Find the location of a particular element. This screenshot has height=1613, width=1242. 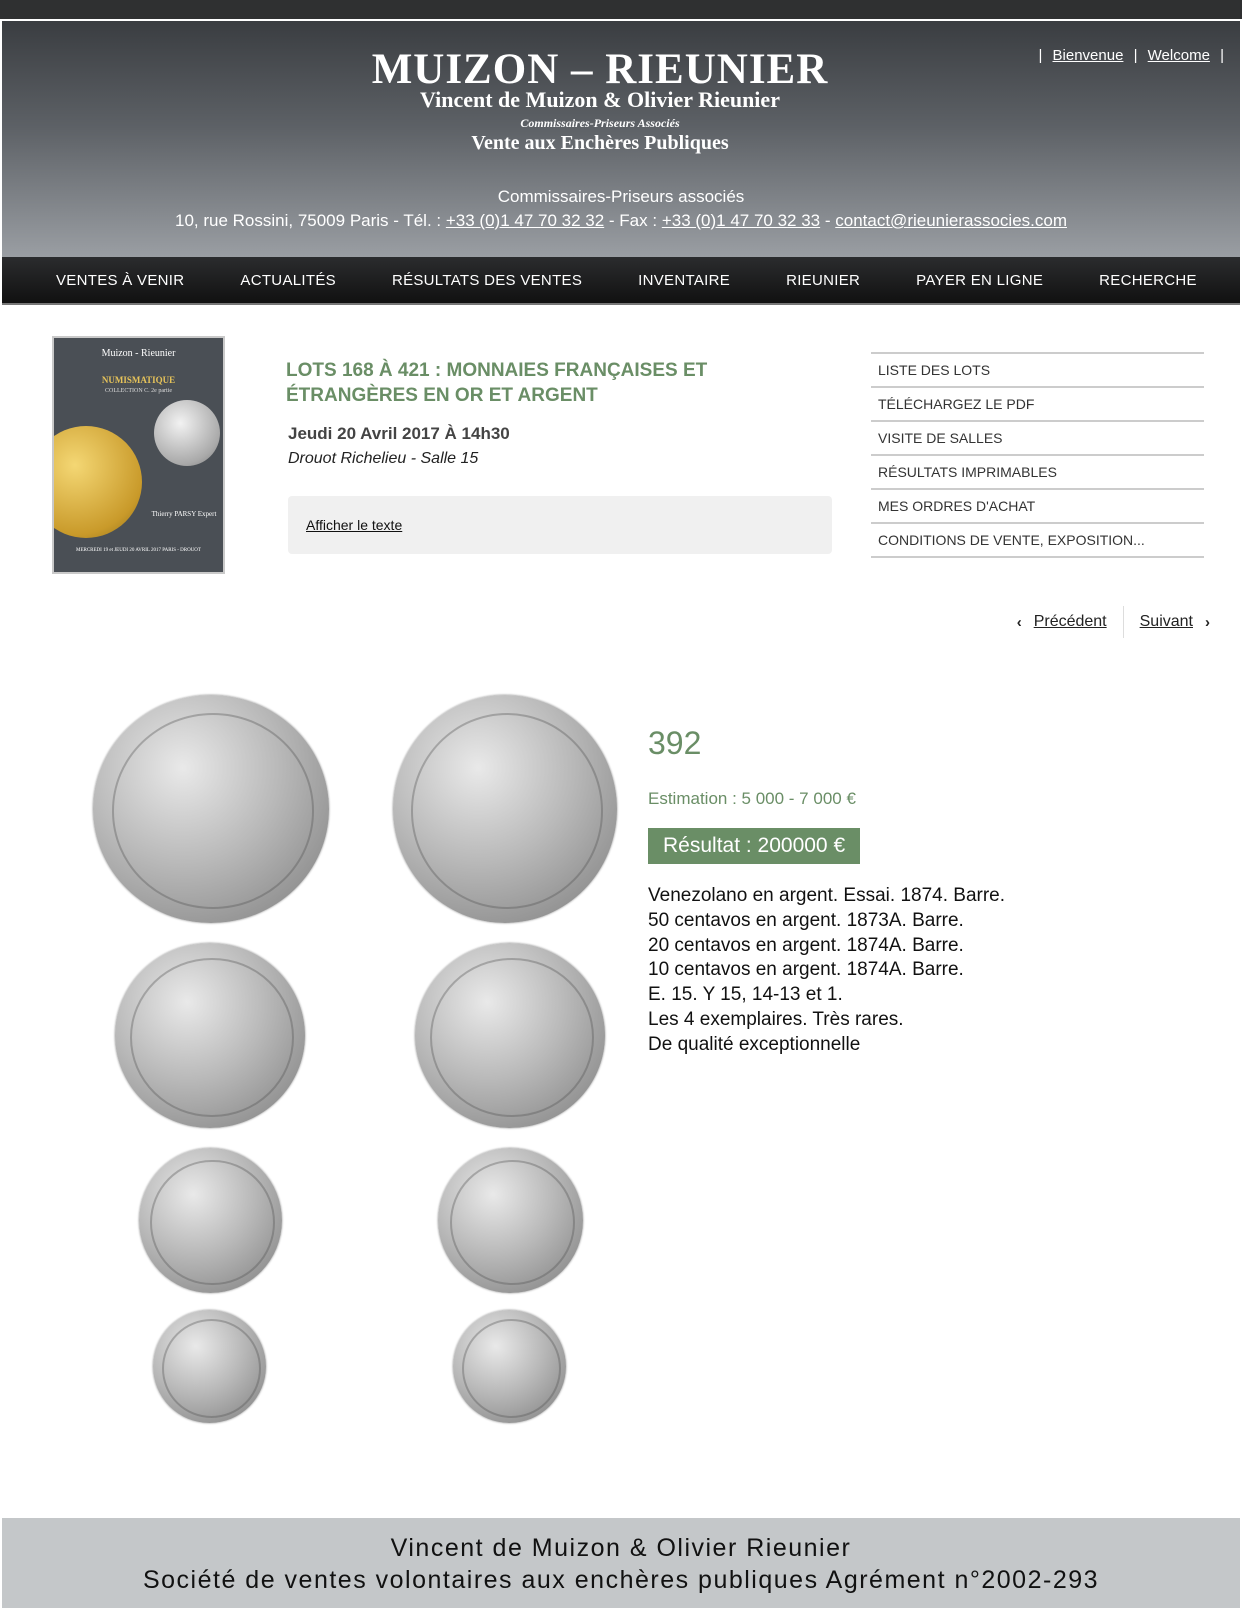

coin-image-venezolano-reverse is located at coordinates (505, 809).